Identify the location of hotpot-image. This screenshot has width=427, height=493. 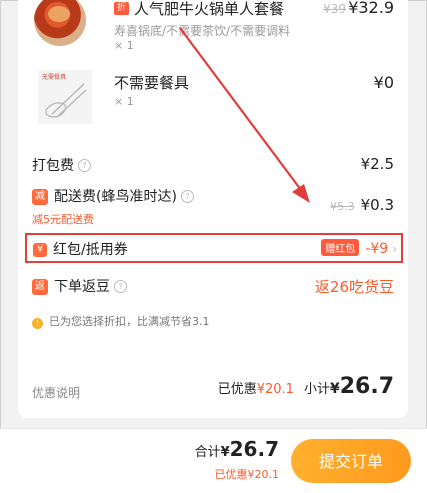
(60, 23).